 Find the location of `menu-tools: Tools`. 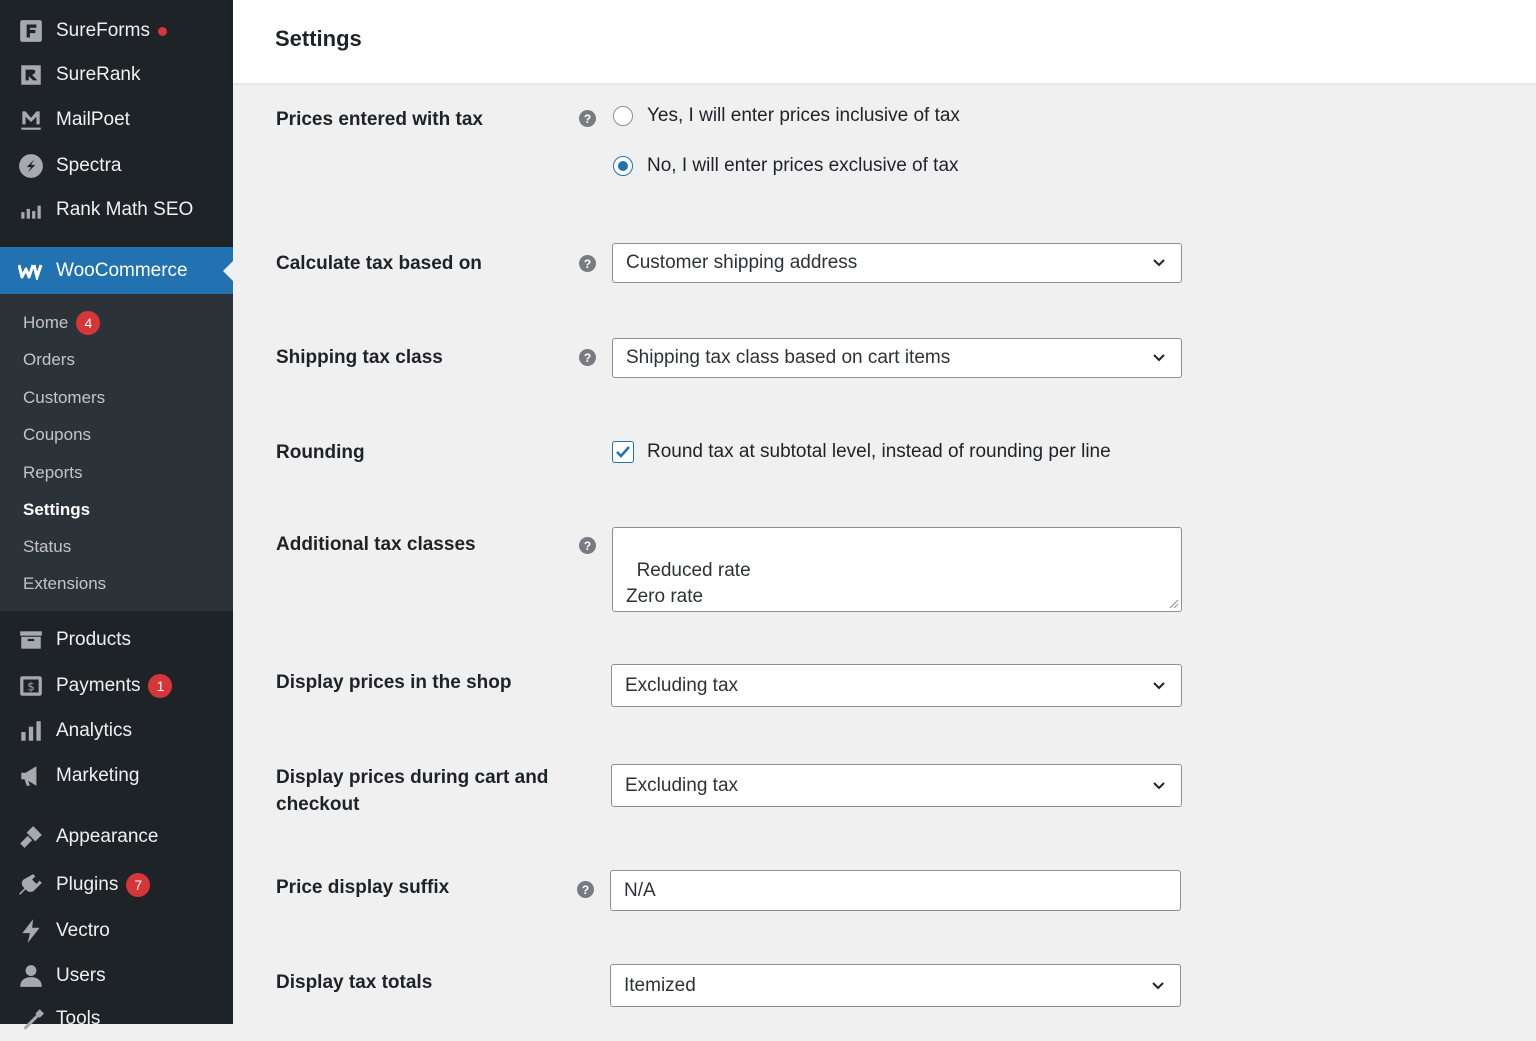

menu-tools: Tools is located at coordinates (116, 1019).